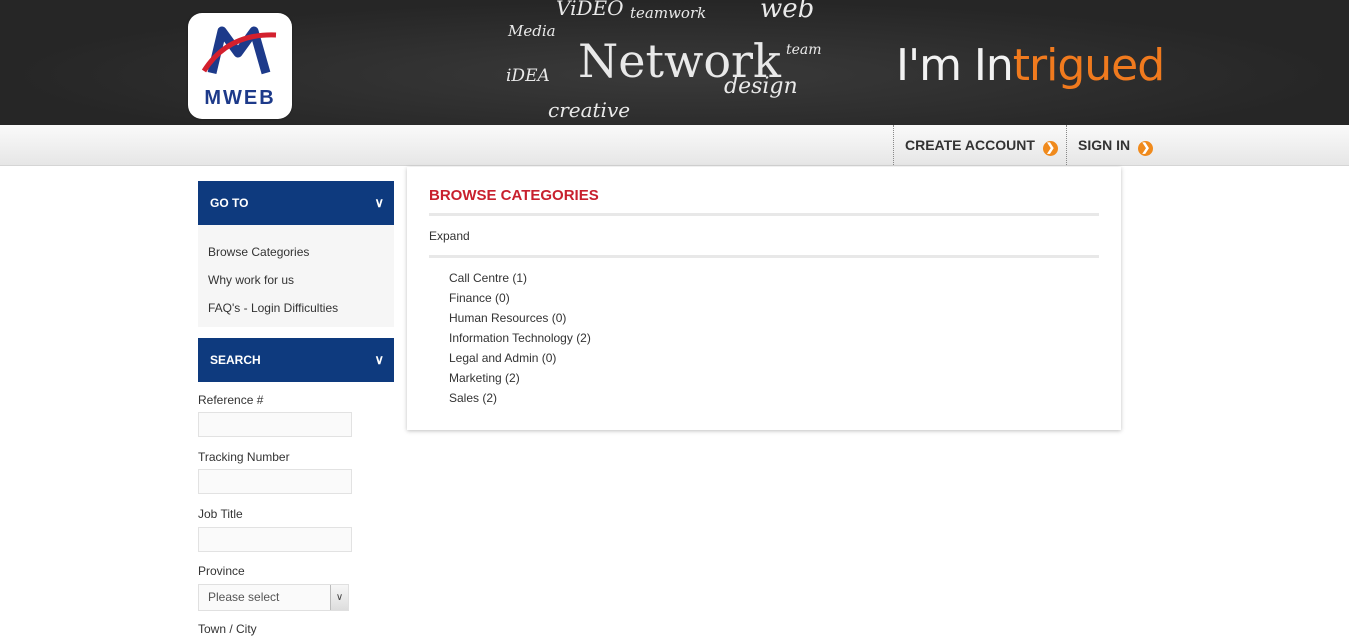 This screenshot has height=636, width=1349. I want to click on job-title-label: Job Title, so click(220, 514).